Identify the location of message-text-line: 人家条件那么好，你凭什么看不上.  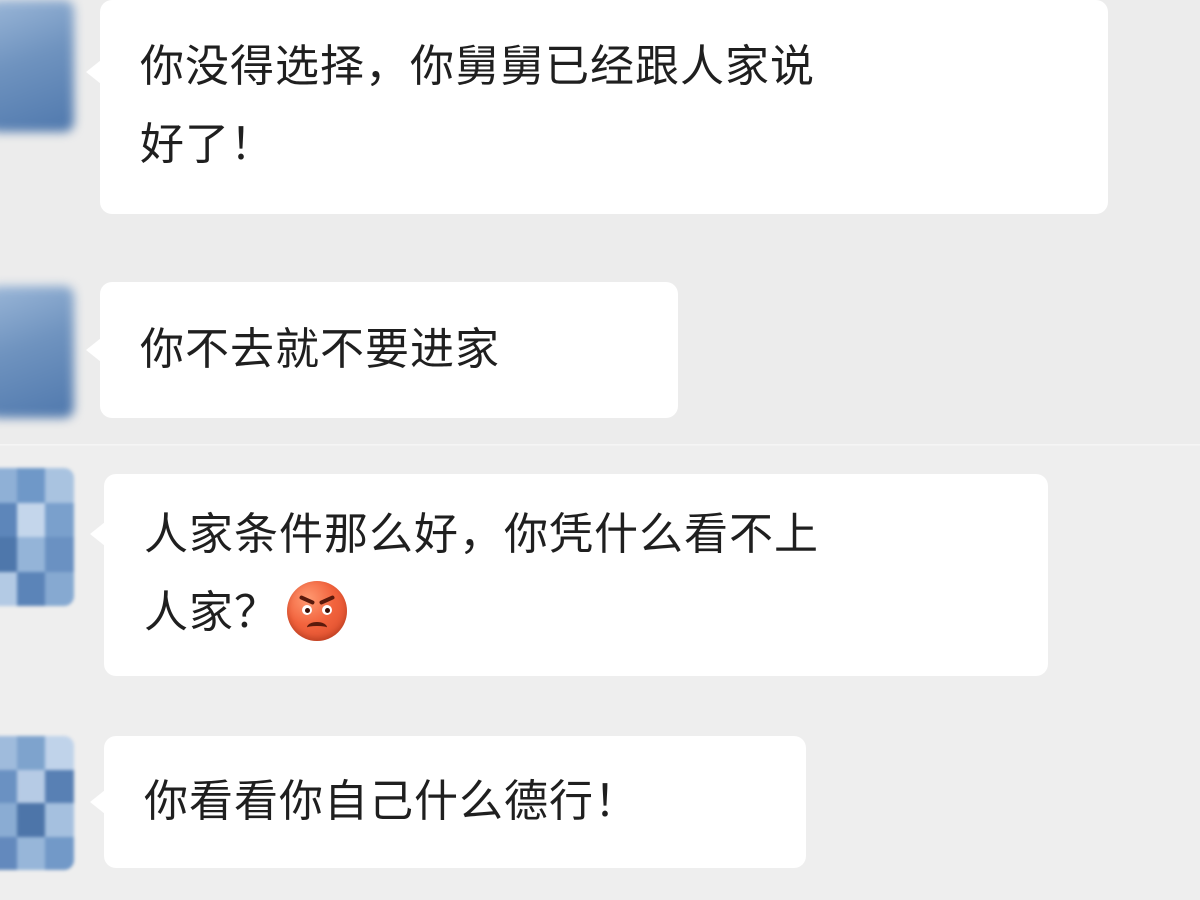
(481, 534).